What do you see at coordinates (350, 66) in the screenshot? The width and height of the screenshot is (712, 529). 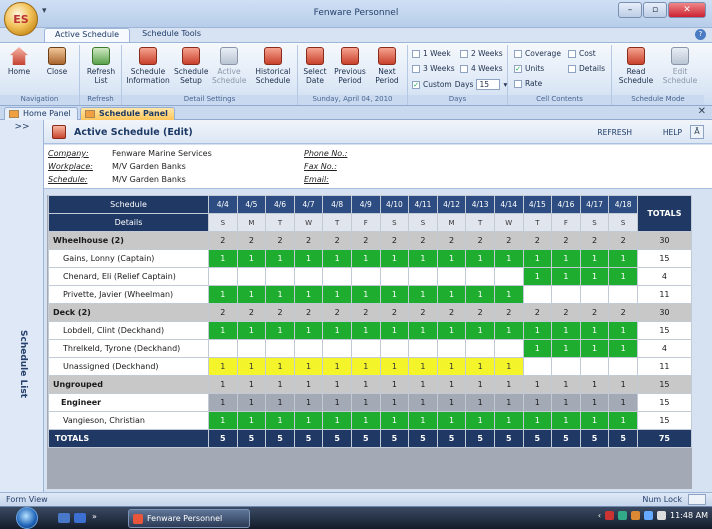 I see `previous-period-button: Previous Period` at bounding box center [350, 66].